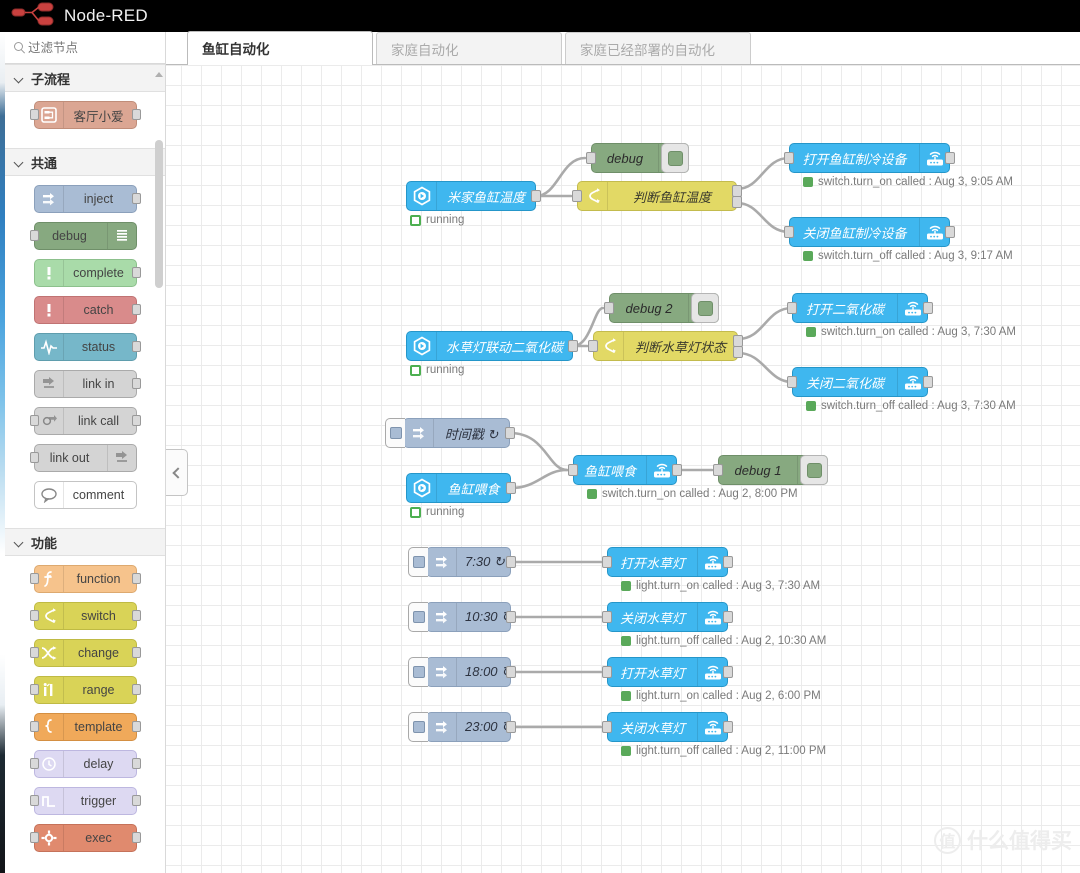 The width and height of the screenshot is (1080, 873). What do you see at coordinates (462, 727) in the screenshot?
I see `flow-node-n21: 23:00 ↻` at bounding box center [462, 727].